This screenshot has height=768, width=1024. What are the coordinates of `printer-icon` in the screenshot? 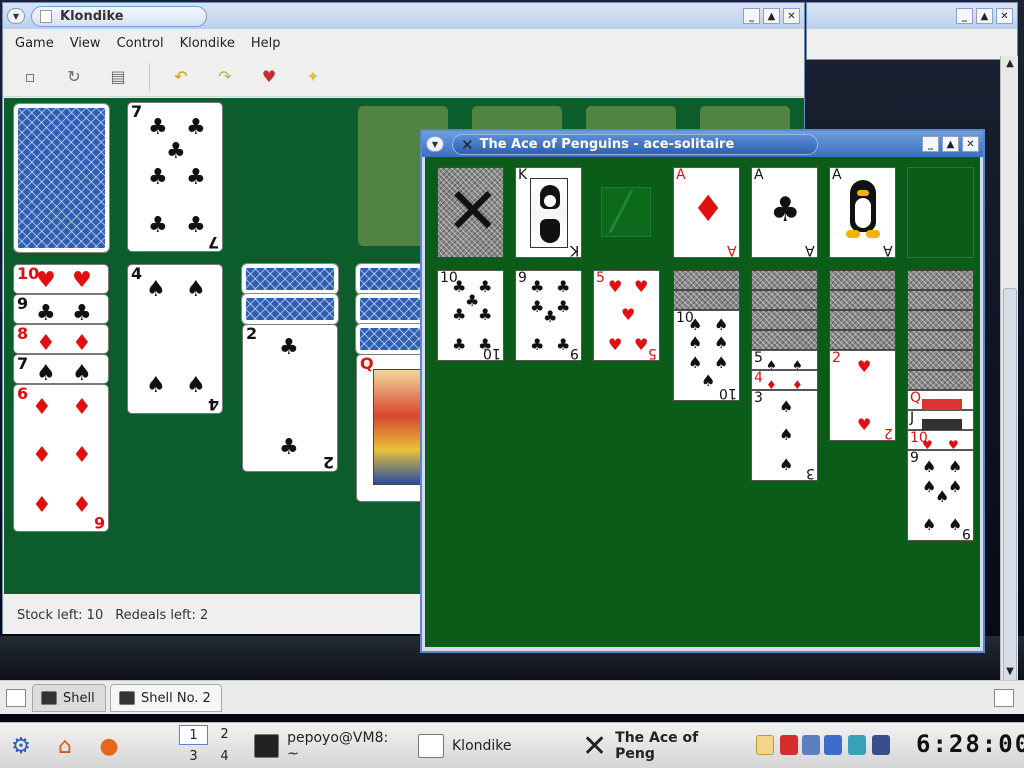 It's located at (881, 745).